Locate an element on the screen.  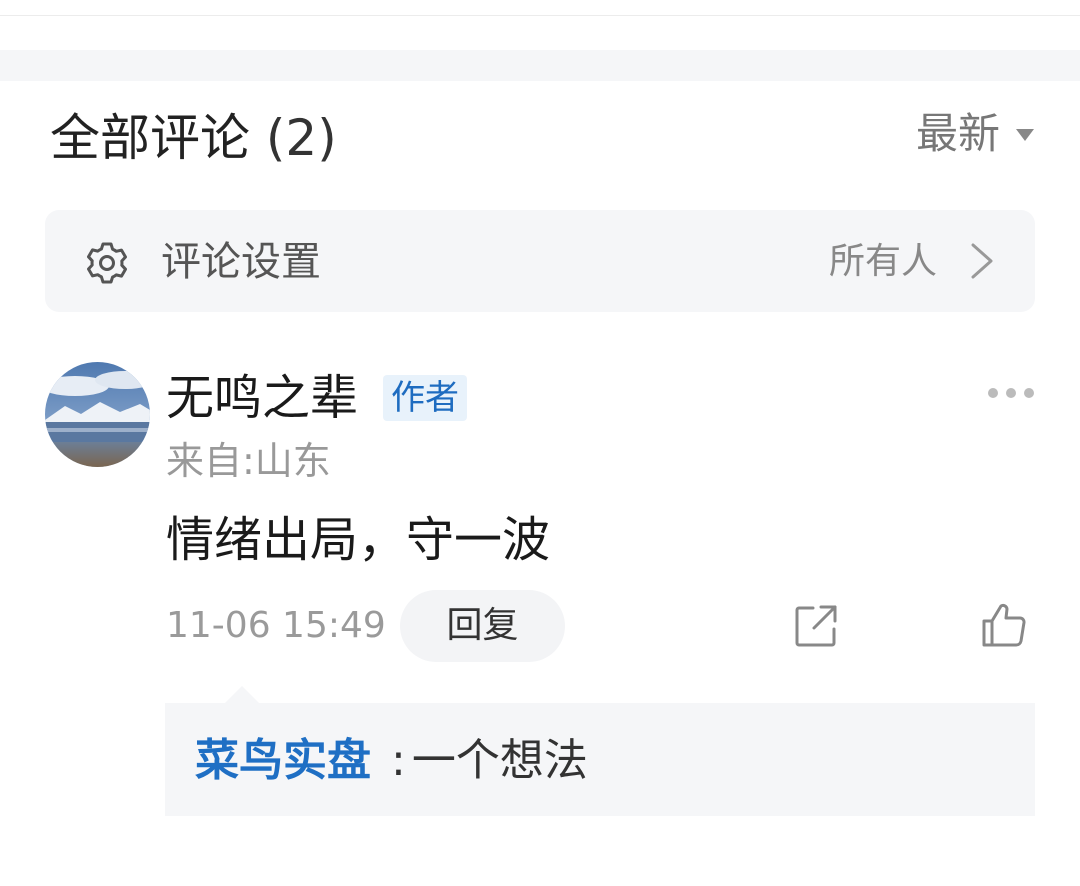
comments-count: (2) is located at coordinates (301, 138).